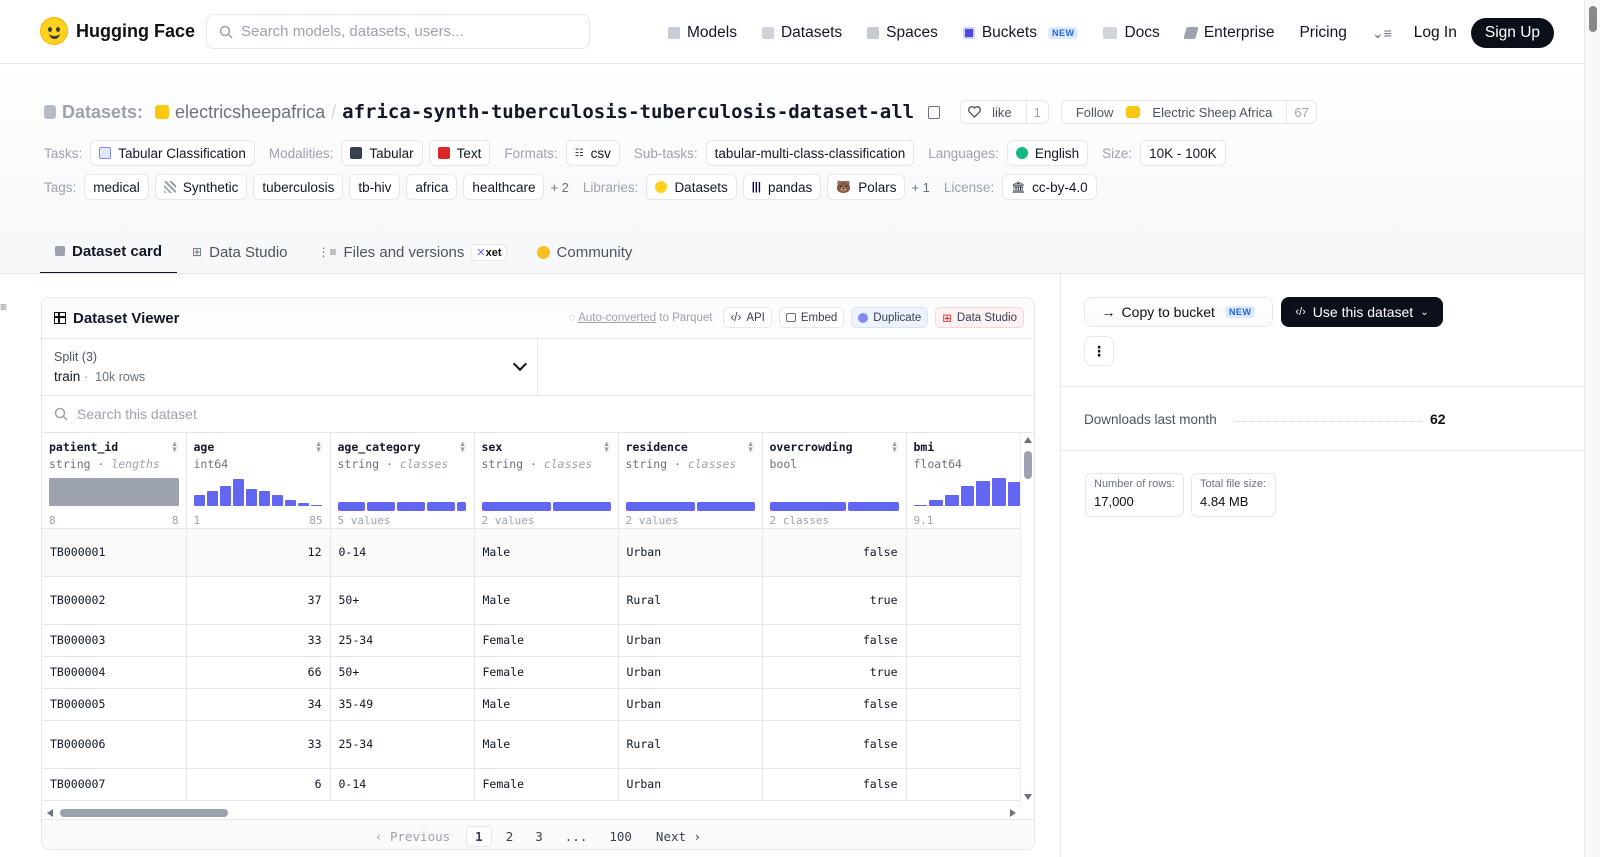  What do you see at coordinates (479, 836) in the screenshot?
I see `page-1-button: 1` at bounding box center [479, 836].